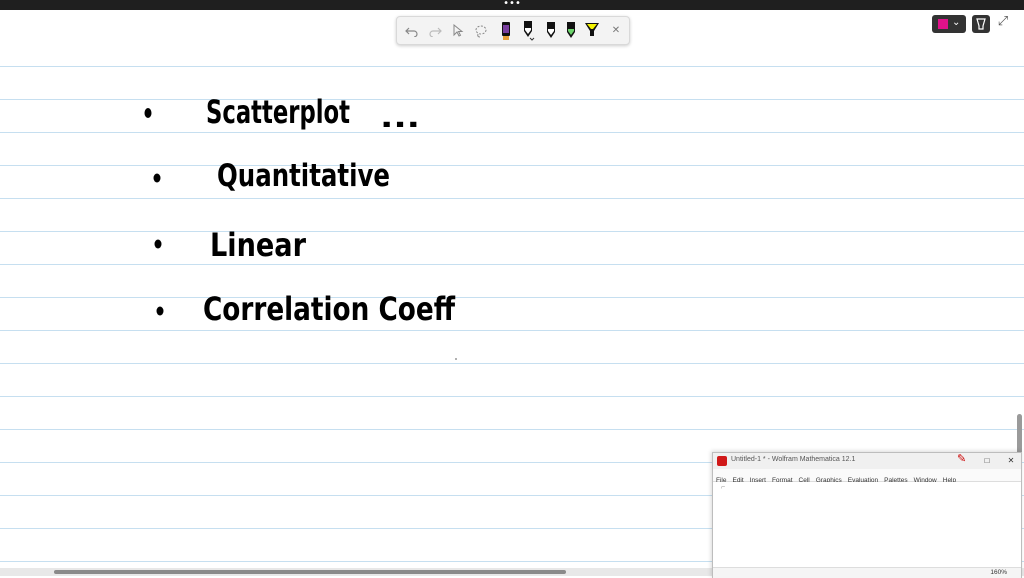  I want to click on redo-button, so click(435, 30).